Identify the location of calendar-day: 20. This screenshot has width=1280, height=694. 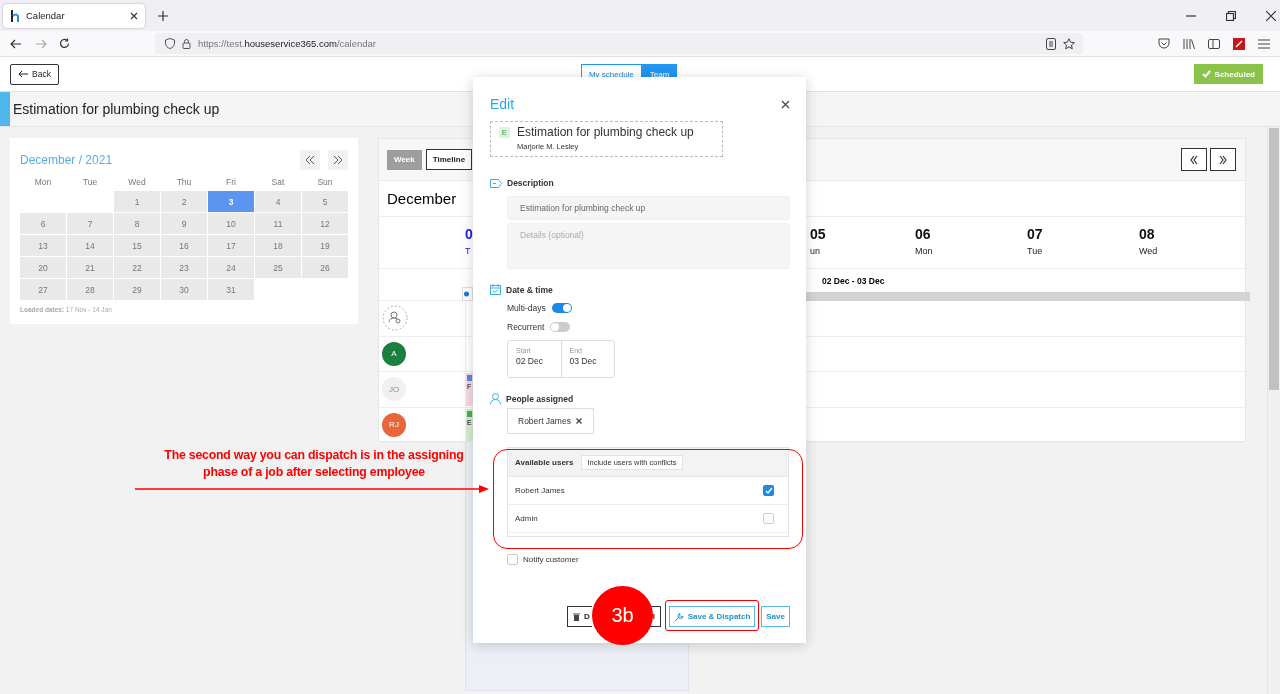
(43, 267).